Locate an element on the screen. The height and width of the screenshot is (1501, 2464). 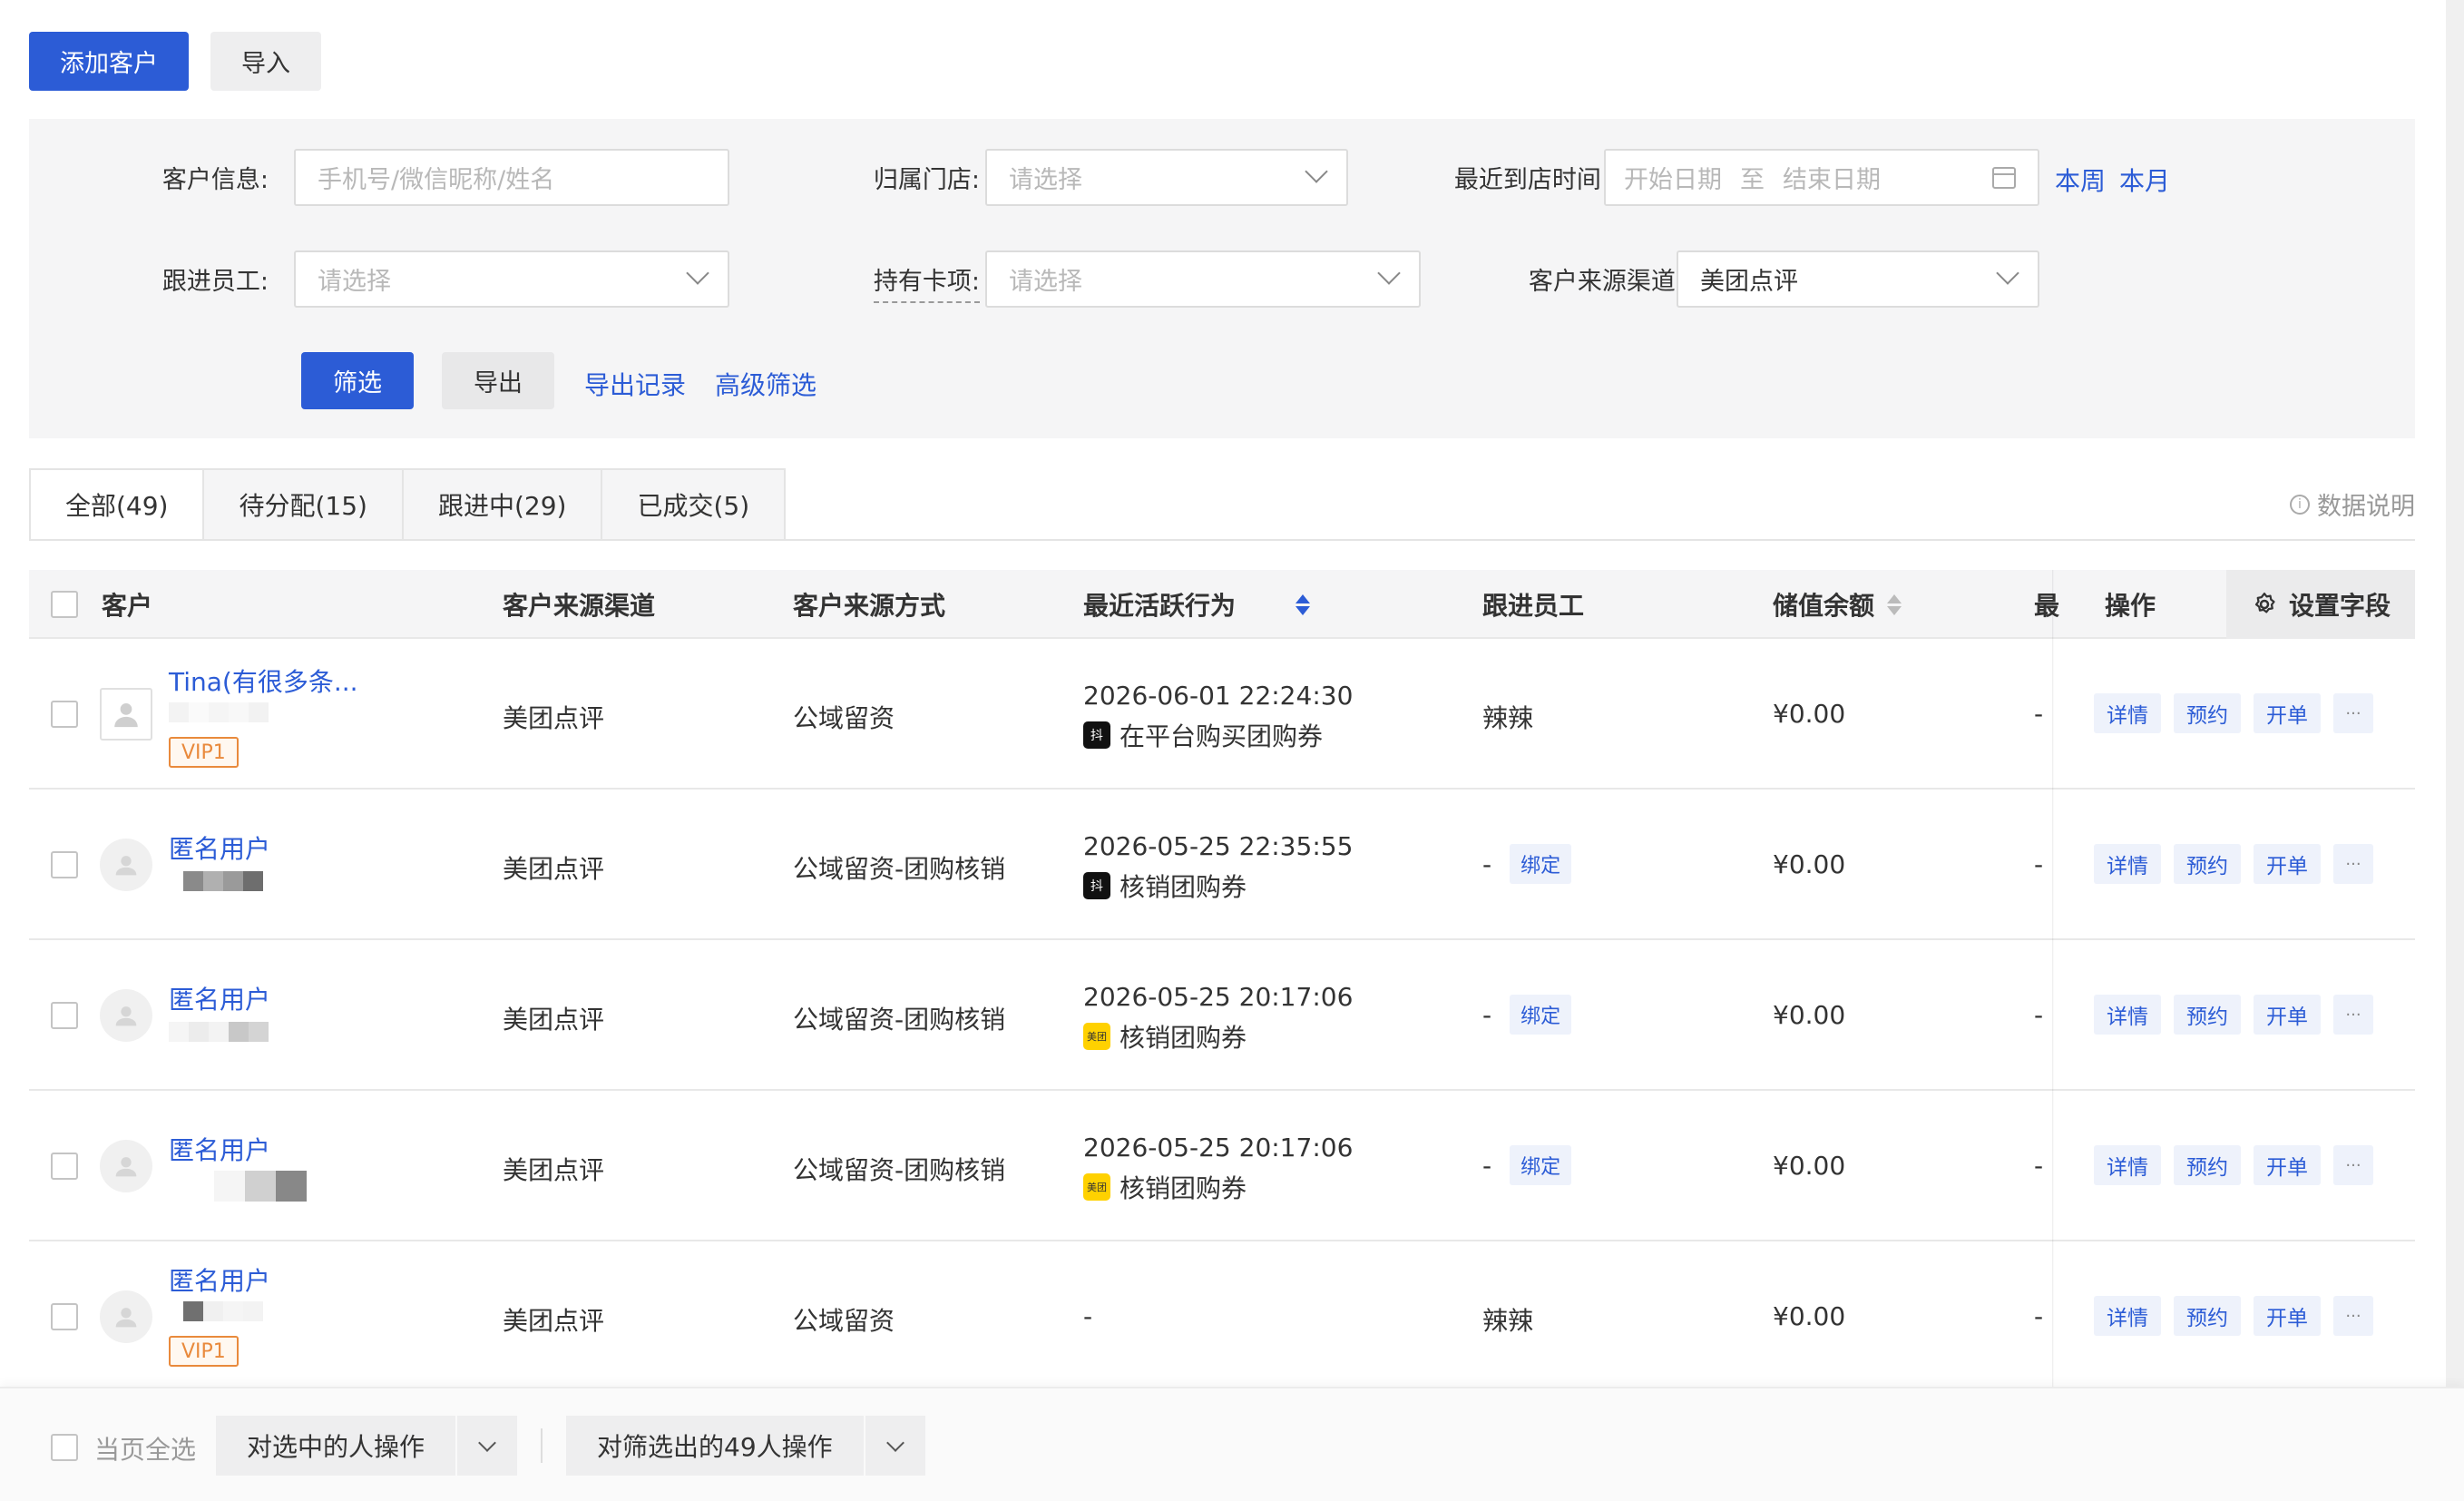
vip-badge: VIP1 is located at coordinates (204, 752).